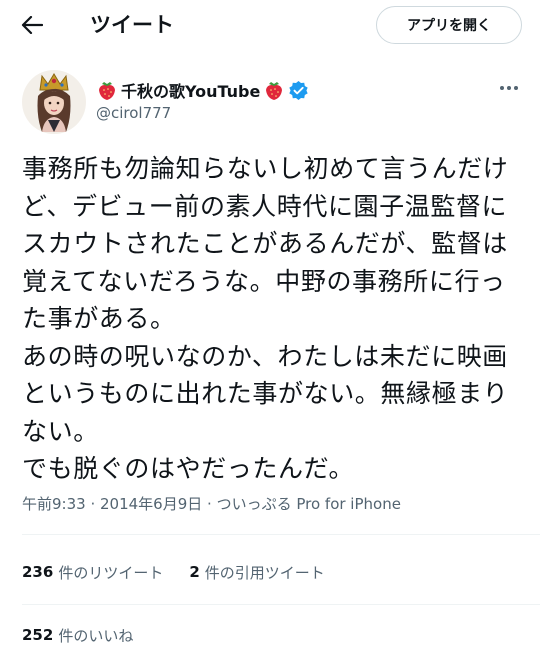 This screenshot has width=540, height=664. Describe the element at coordinates (173, 572) in the screenshot. I see `engagement-stats: 236 件のリツイート 2 件の引用ツイート` at that location.